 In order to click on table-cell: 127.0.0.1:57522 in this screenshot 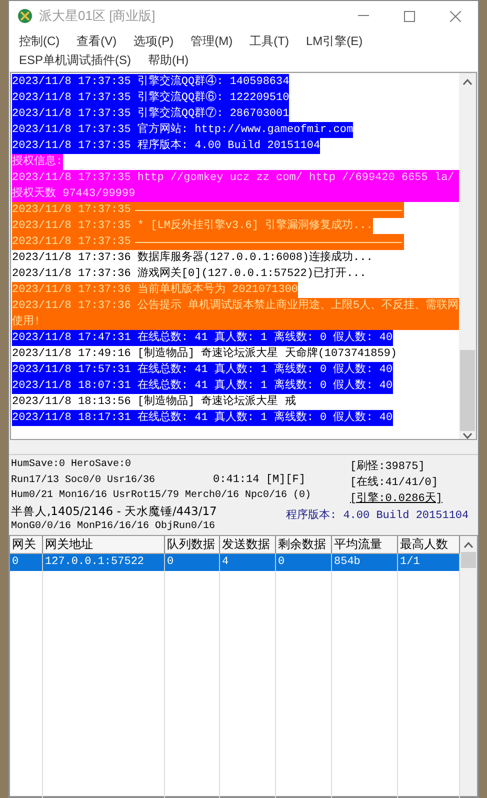, I will do `click(104, 562)`.